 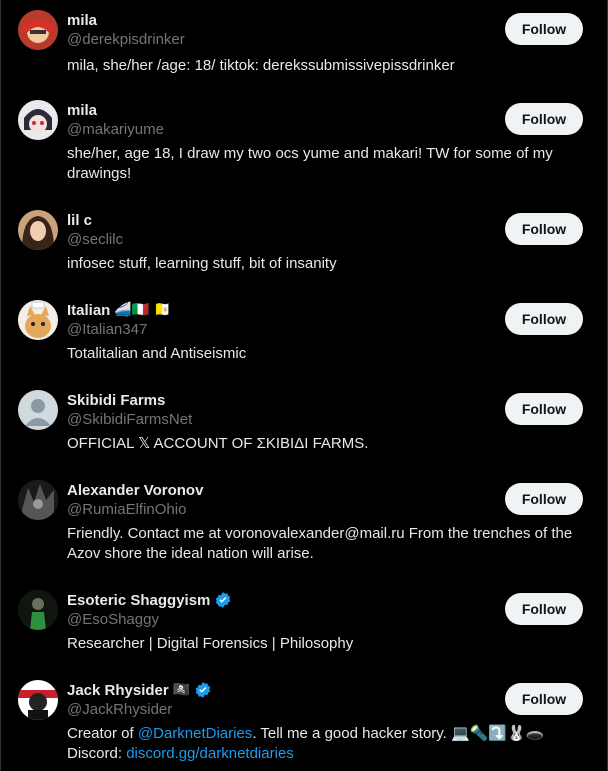 What do you see at coordinates (115, 129) in the screenshot?
I see `user-handle: @makariyume` at bounding box center [115, 129].